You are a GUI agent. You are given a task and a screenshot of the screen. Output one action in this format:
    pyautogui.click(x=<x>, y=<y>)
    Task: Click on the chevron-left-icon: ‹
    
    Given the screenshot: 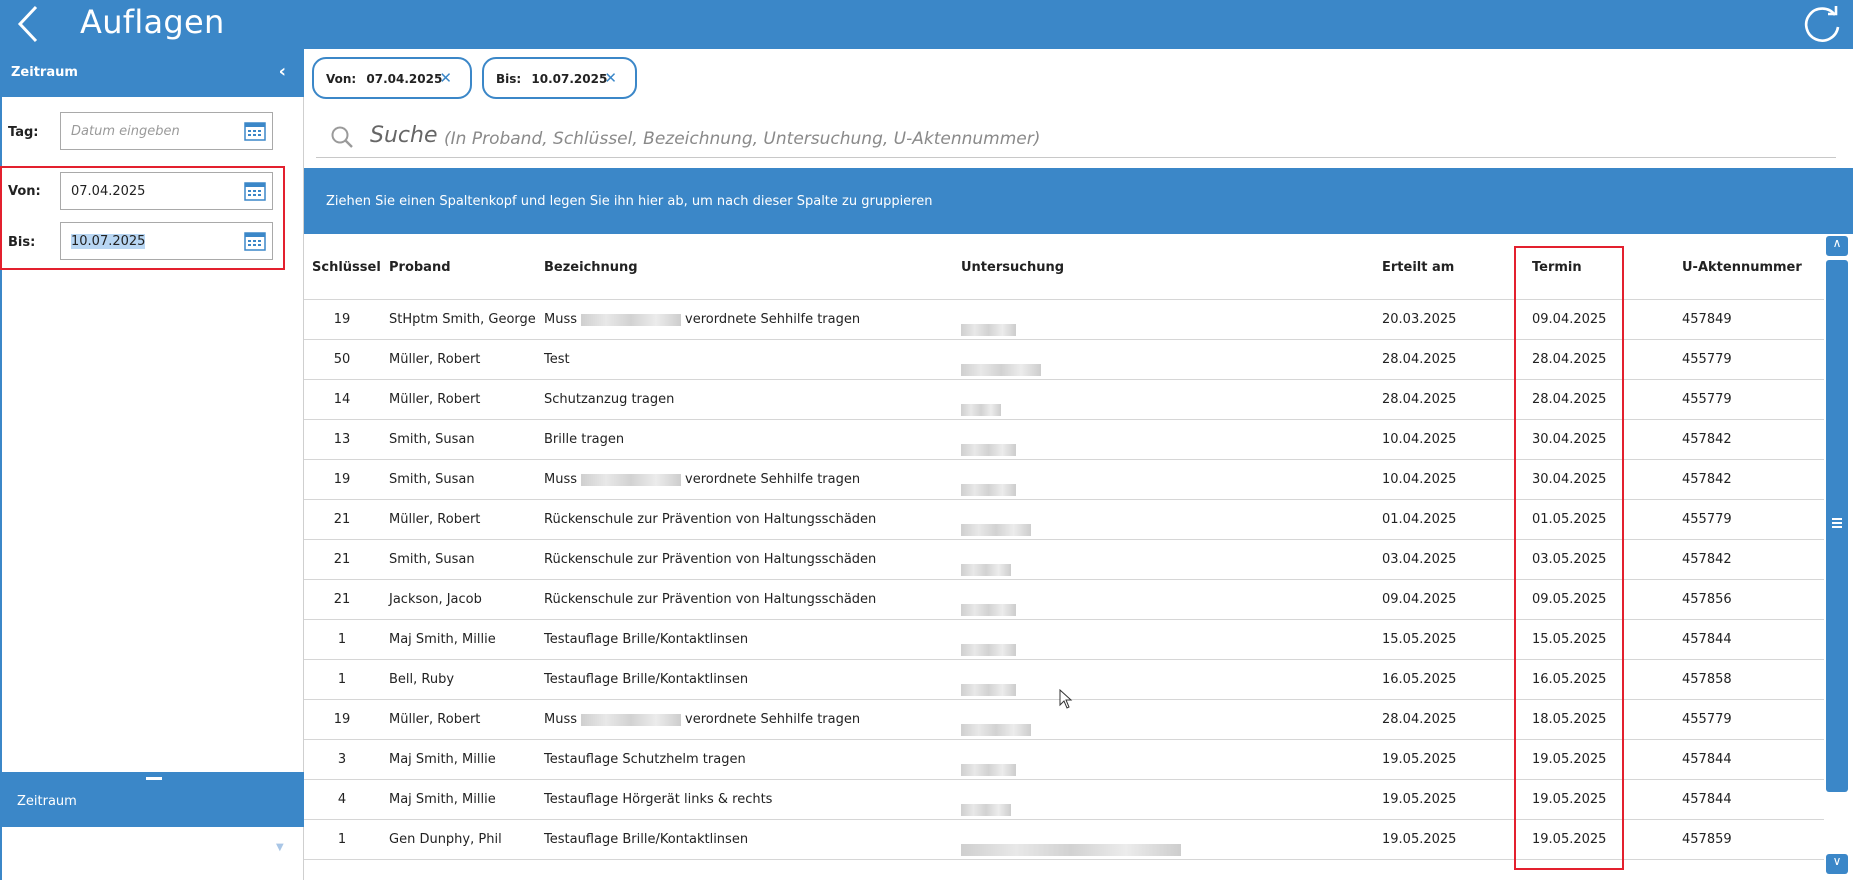 What is the action you would take?
    pyautogui.click(x=282, y=71)
    